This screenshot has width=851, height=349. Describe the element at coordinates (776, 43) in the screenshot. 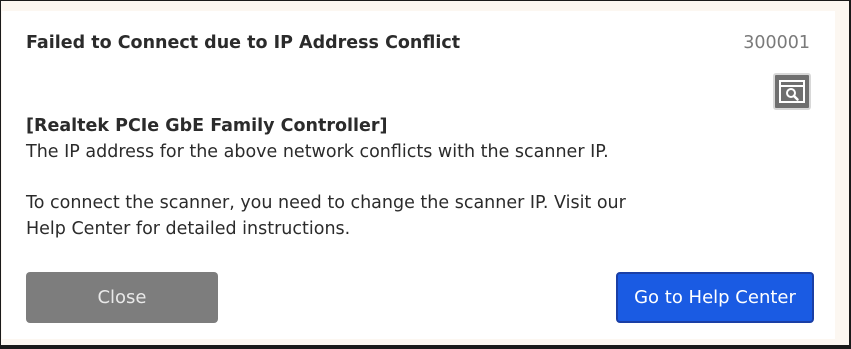

I see `error-code: 300001` at that location.